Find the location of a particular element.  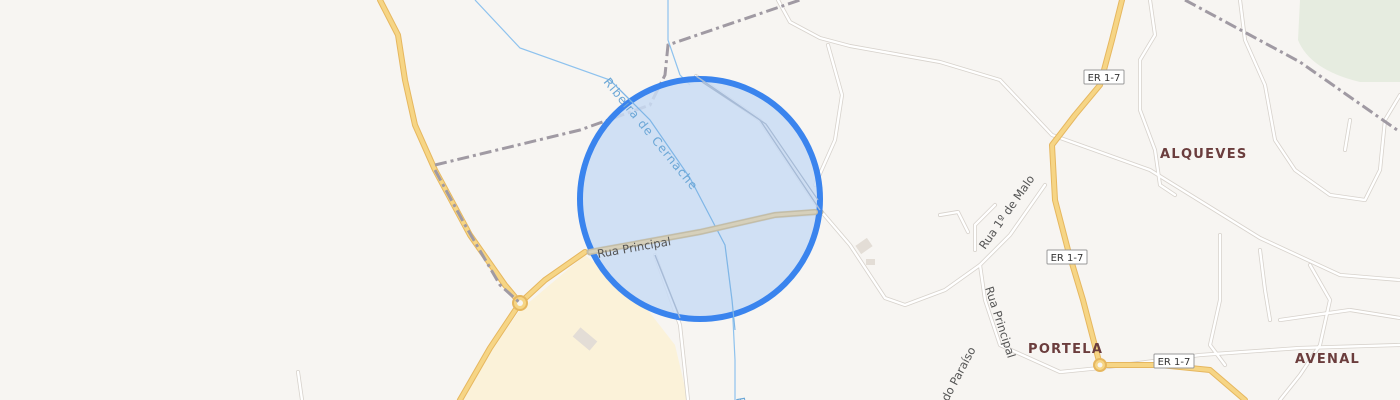

place-label-avenal: AVENAL is located at coordinates (1327, 359).